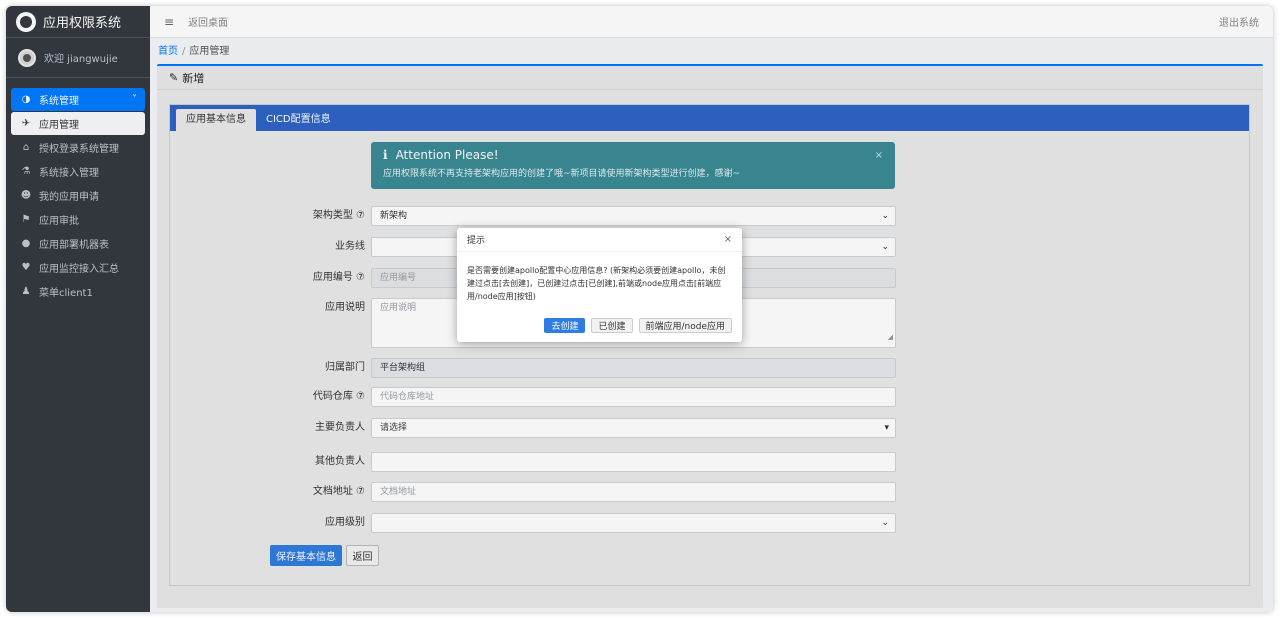 The height and width of the screenshot is (618, 1280). I want to click on dialog-footer: 去创建 已创建 前端应用/node应用, so click(638, 325).